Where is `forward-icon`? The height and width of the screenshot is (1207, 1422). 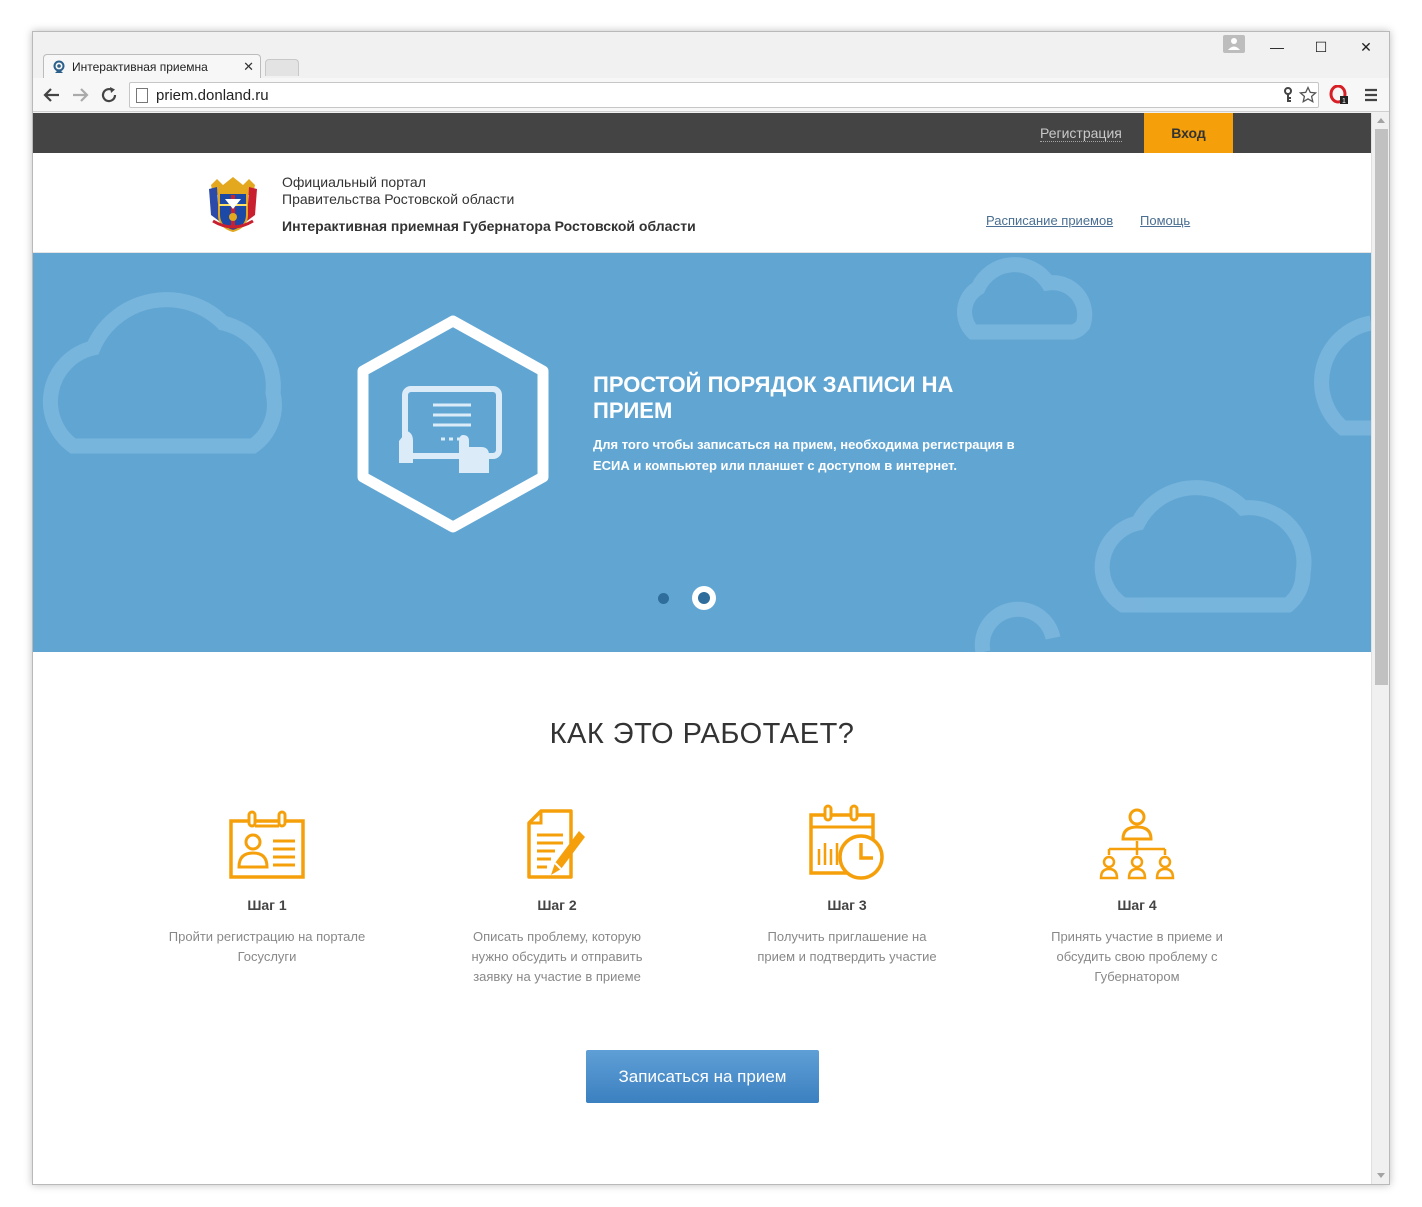 forward-icon is located at coordinates (80, 95).